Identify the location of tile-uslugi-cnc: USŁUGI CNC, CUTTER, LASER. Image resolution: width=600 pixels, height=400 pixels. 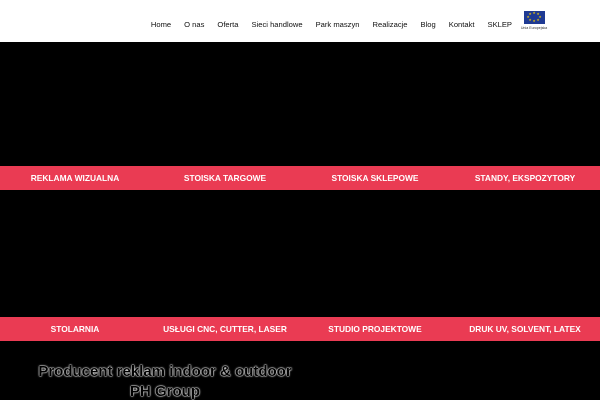
(225, 265).